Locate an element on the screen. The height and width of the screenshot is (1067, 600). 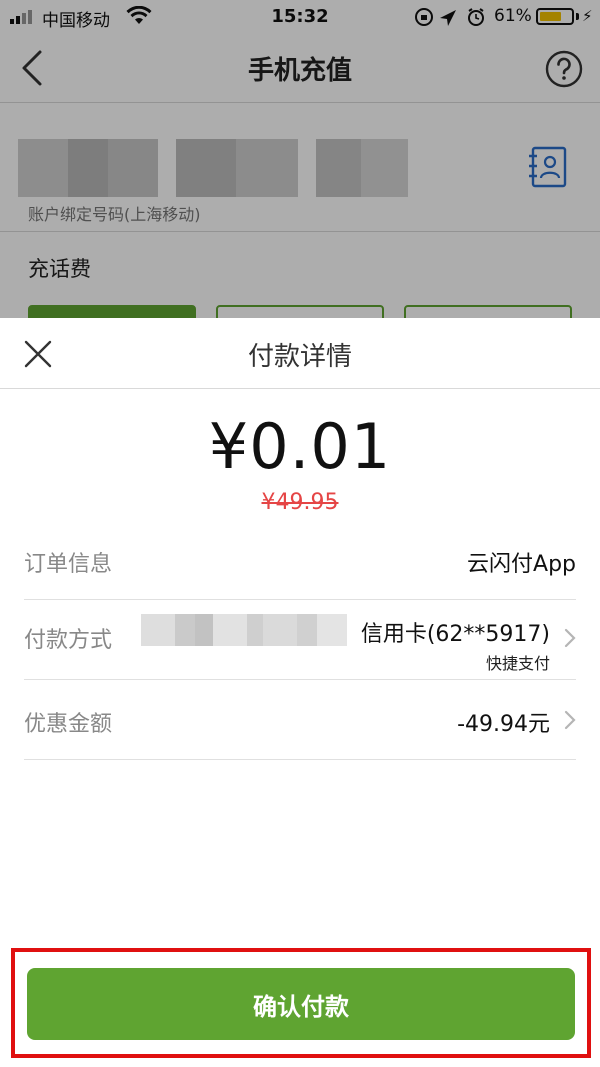
payment-amount: ¥0.01 is located at coordinates (300, 446).